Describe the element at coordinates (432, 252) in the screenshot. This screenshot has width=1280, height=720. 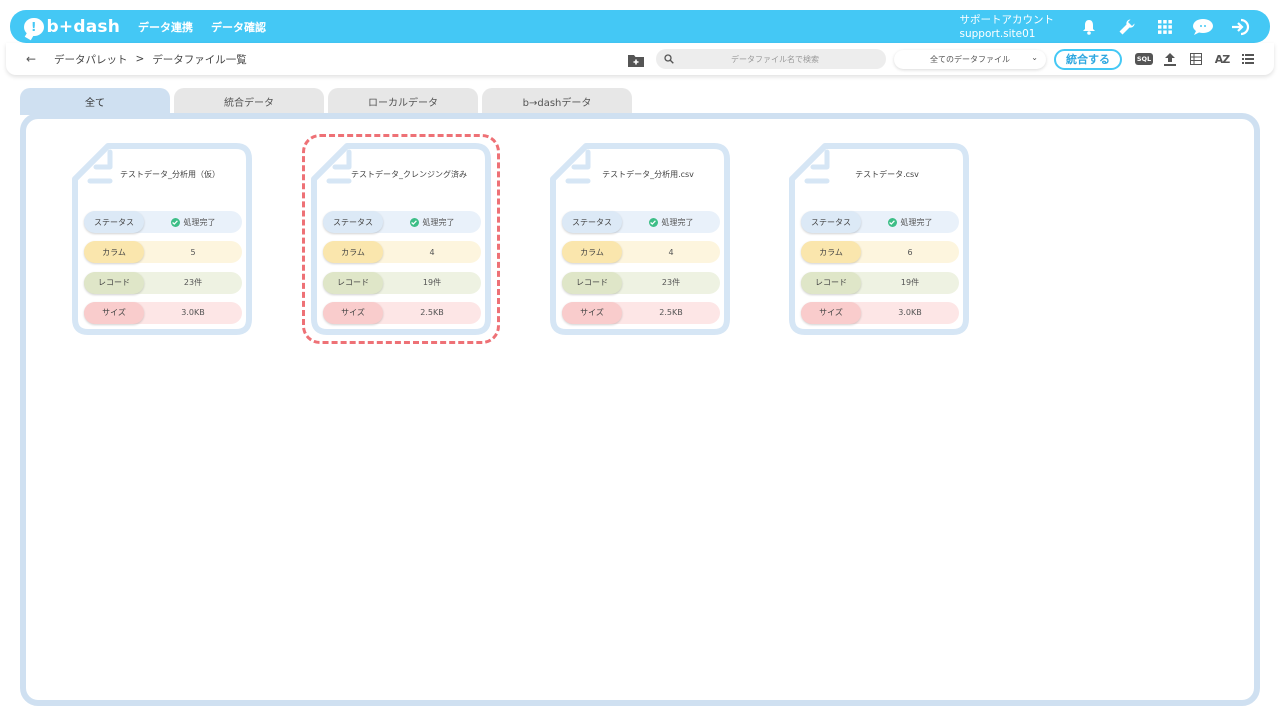
I see `column-value: 4` at that location.